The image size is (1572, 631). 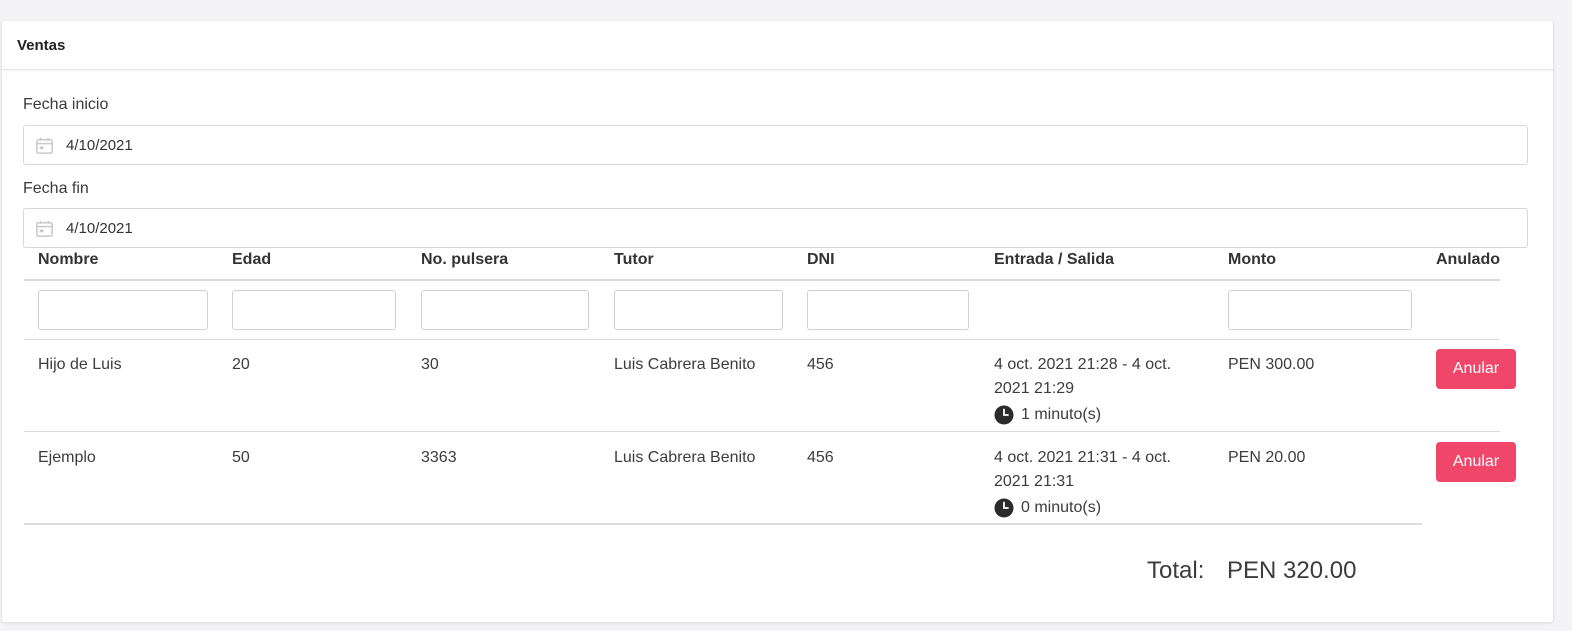 I want to click on cell-nombre: Ejemplo, so click(x=67, y=457).